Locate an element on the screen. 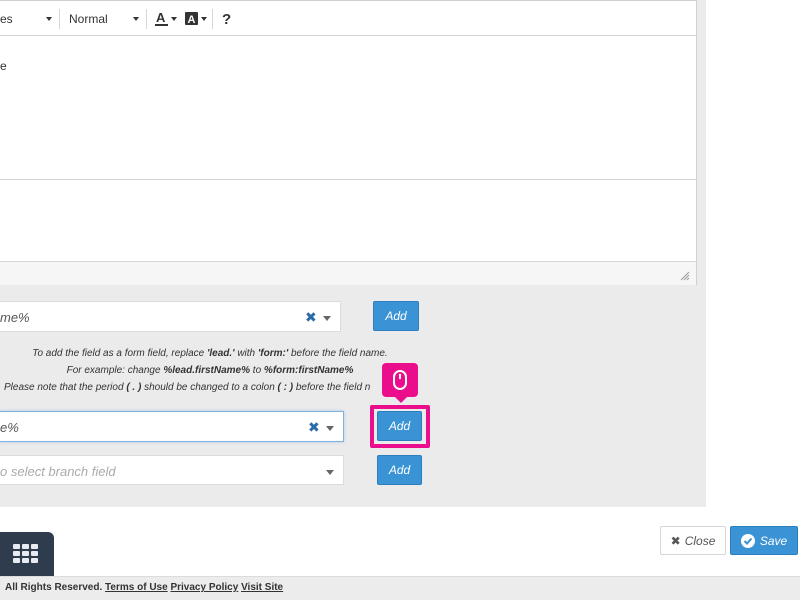 The image size is (800, 600). help-button: ? is located at coordinates (226, 19).